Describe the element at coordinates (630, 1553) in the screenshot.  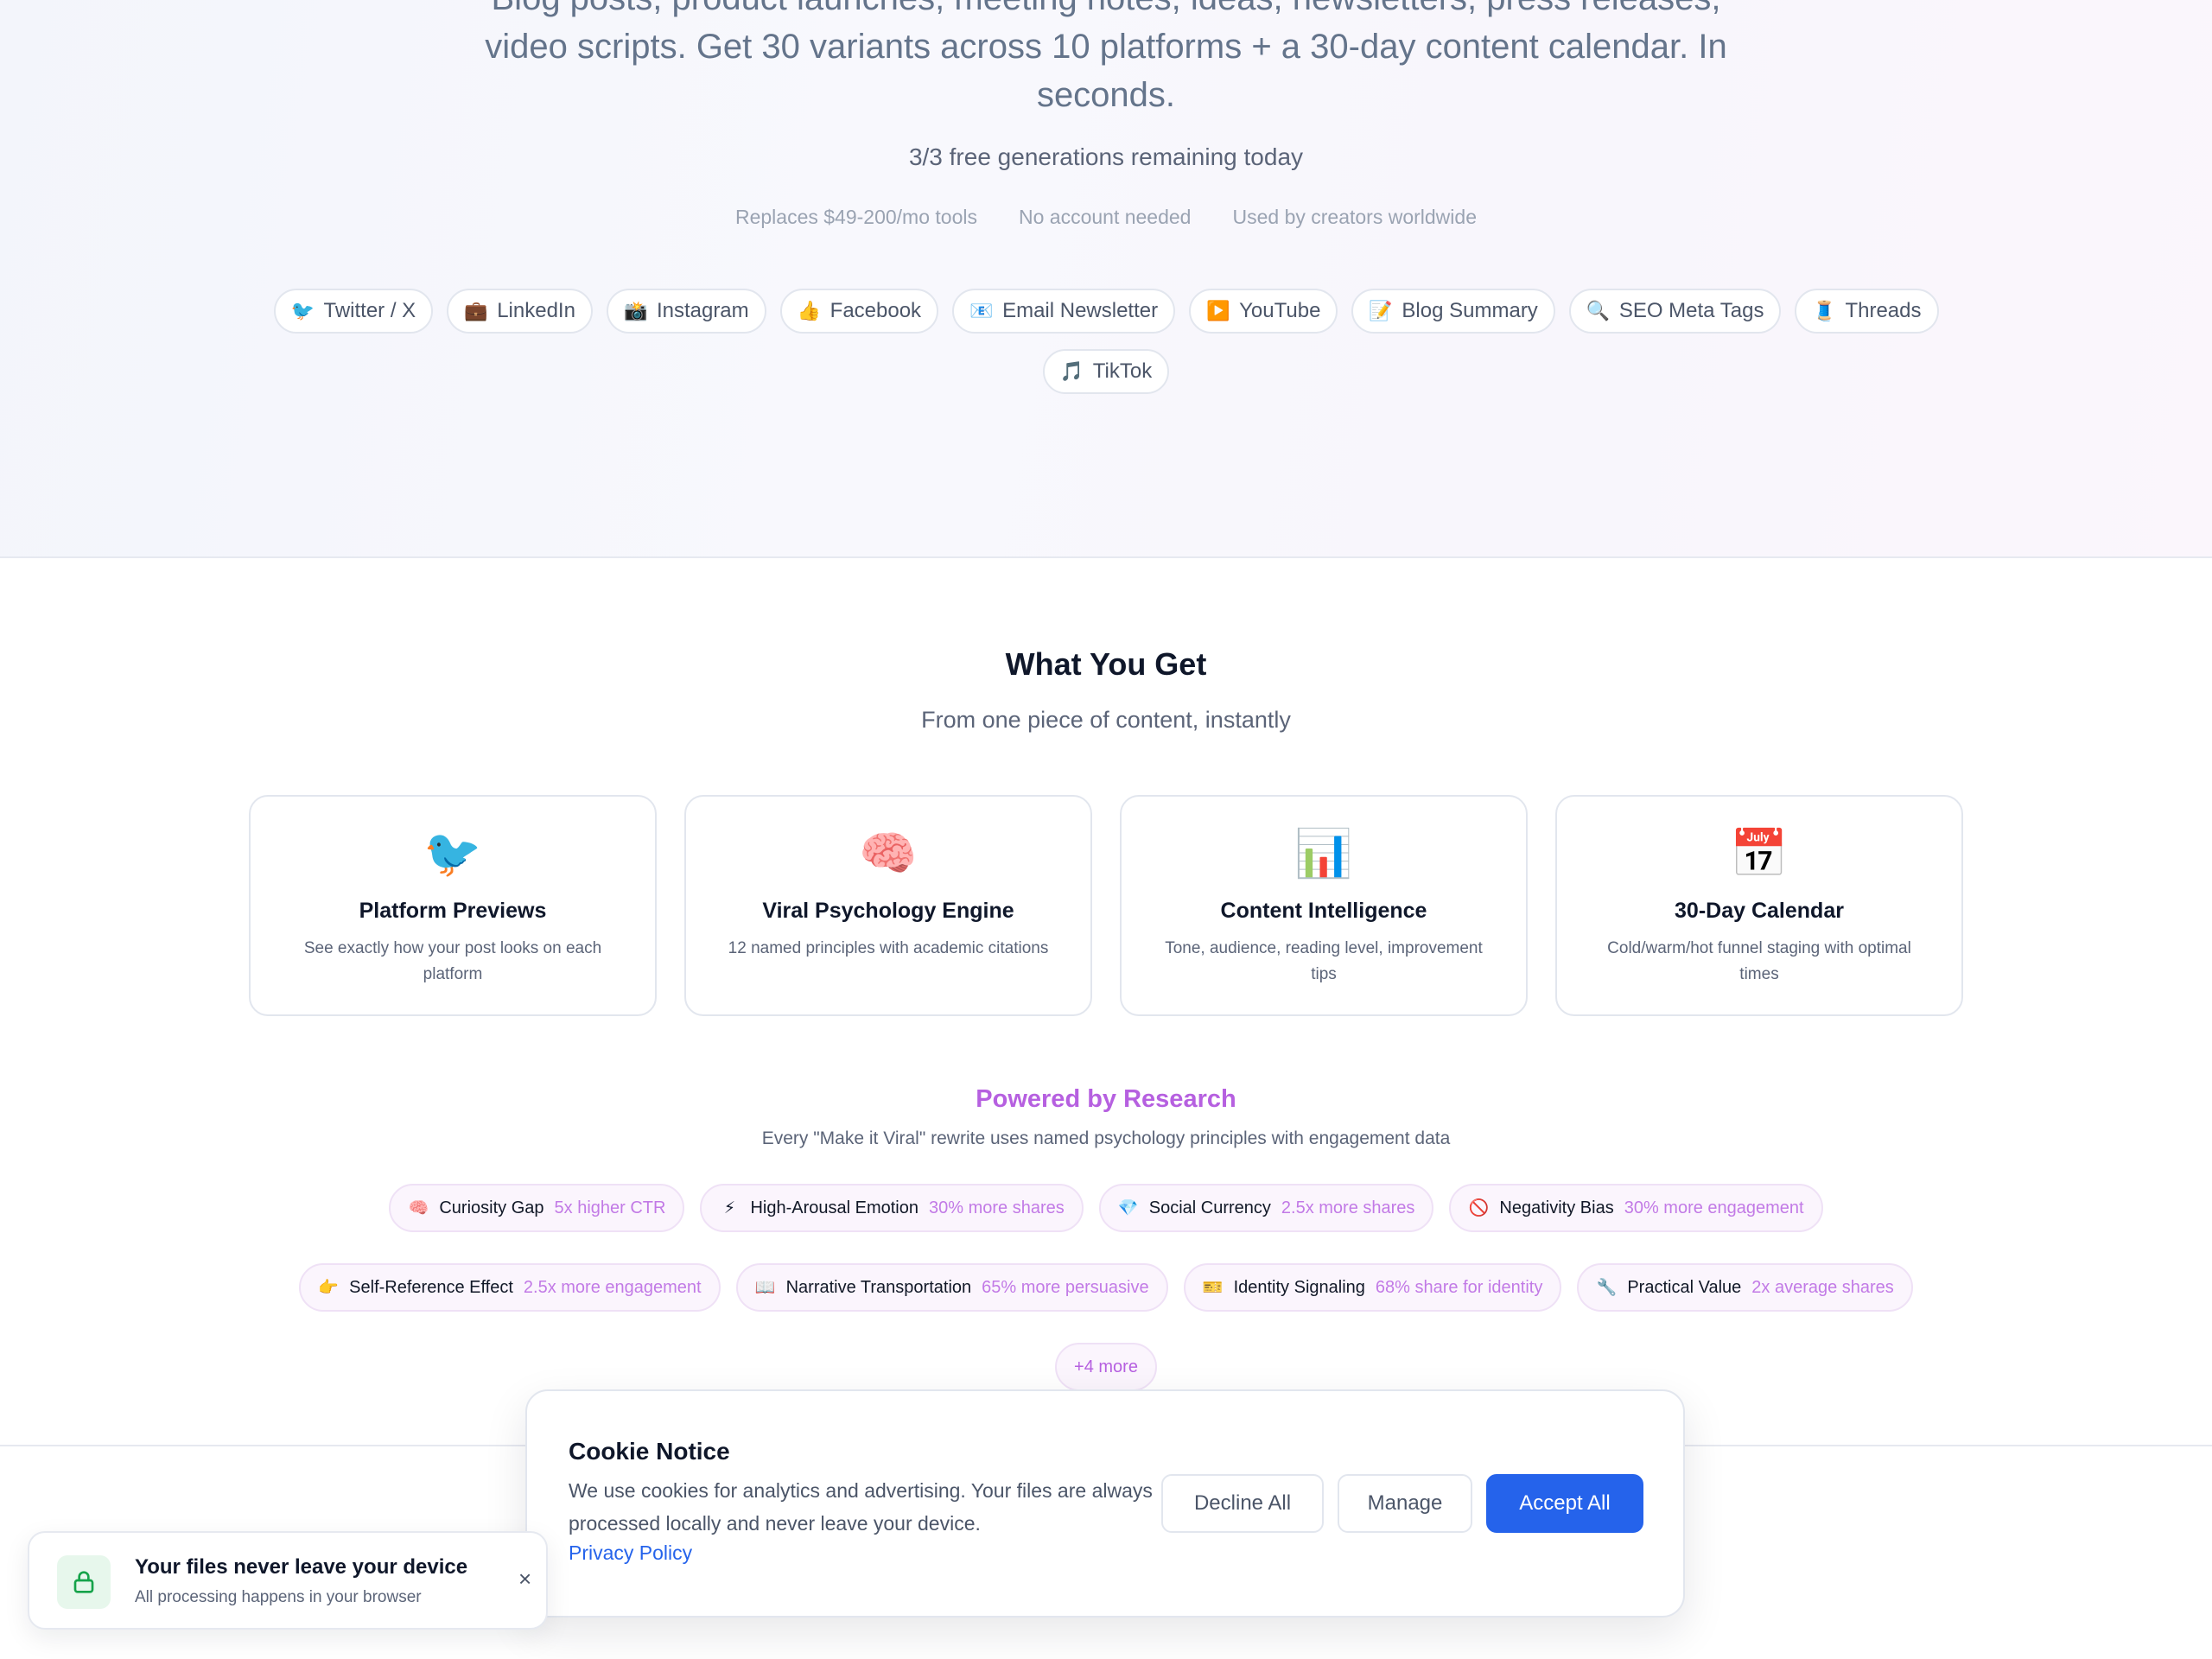
I see `privacy-policy-link: Privacy Policy` at that location.